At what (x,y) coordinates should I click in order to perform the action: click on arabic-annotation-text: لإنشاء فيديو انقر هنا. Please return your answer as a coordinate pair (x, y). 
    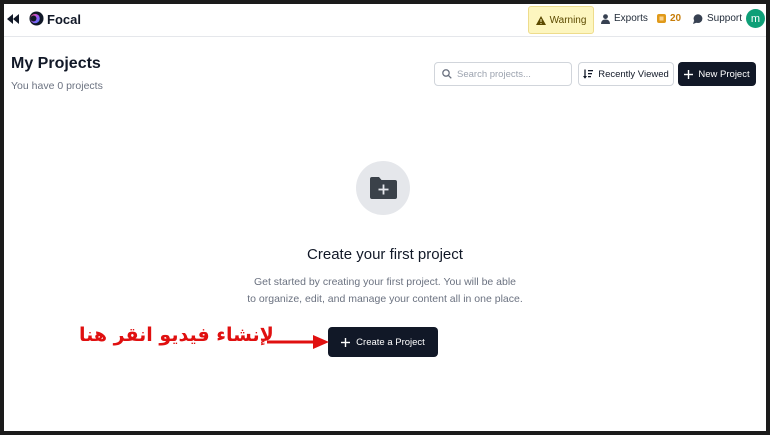
    Looking at the image, I should click on (176, 335).